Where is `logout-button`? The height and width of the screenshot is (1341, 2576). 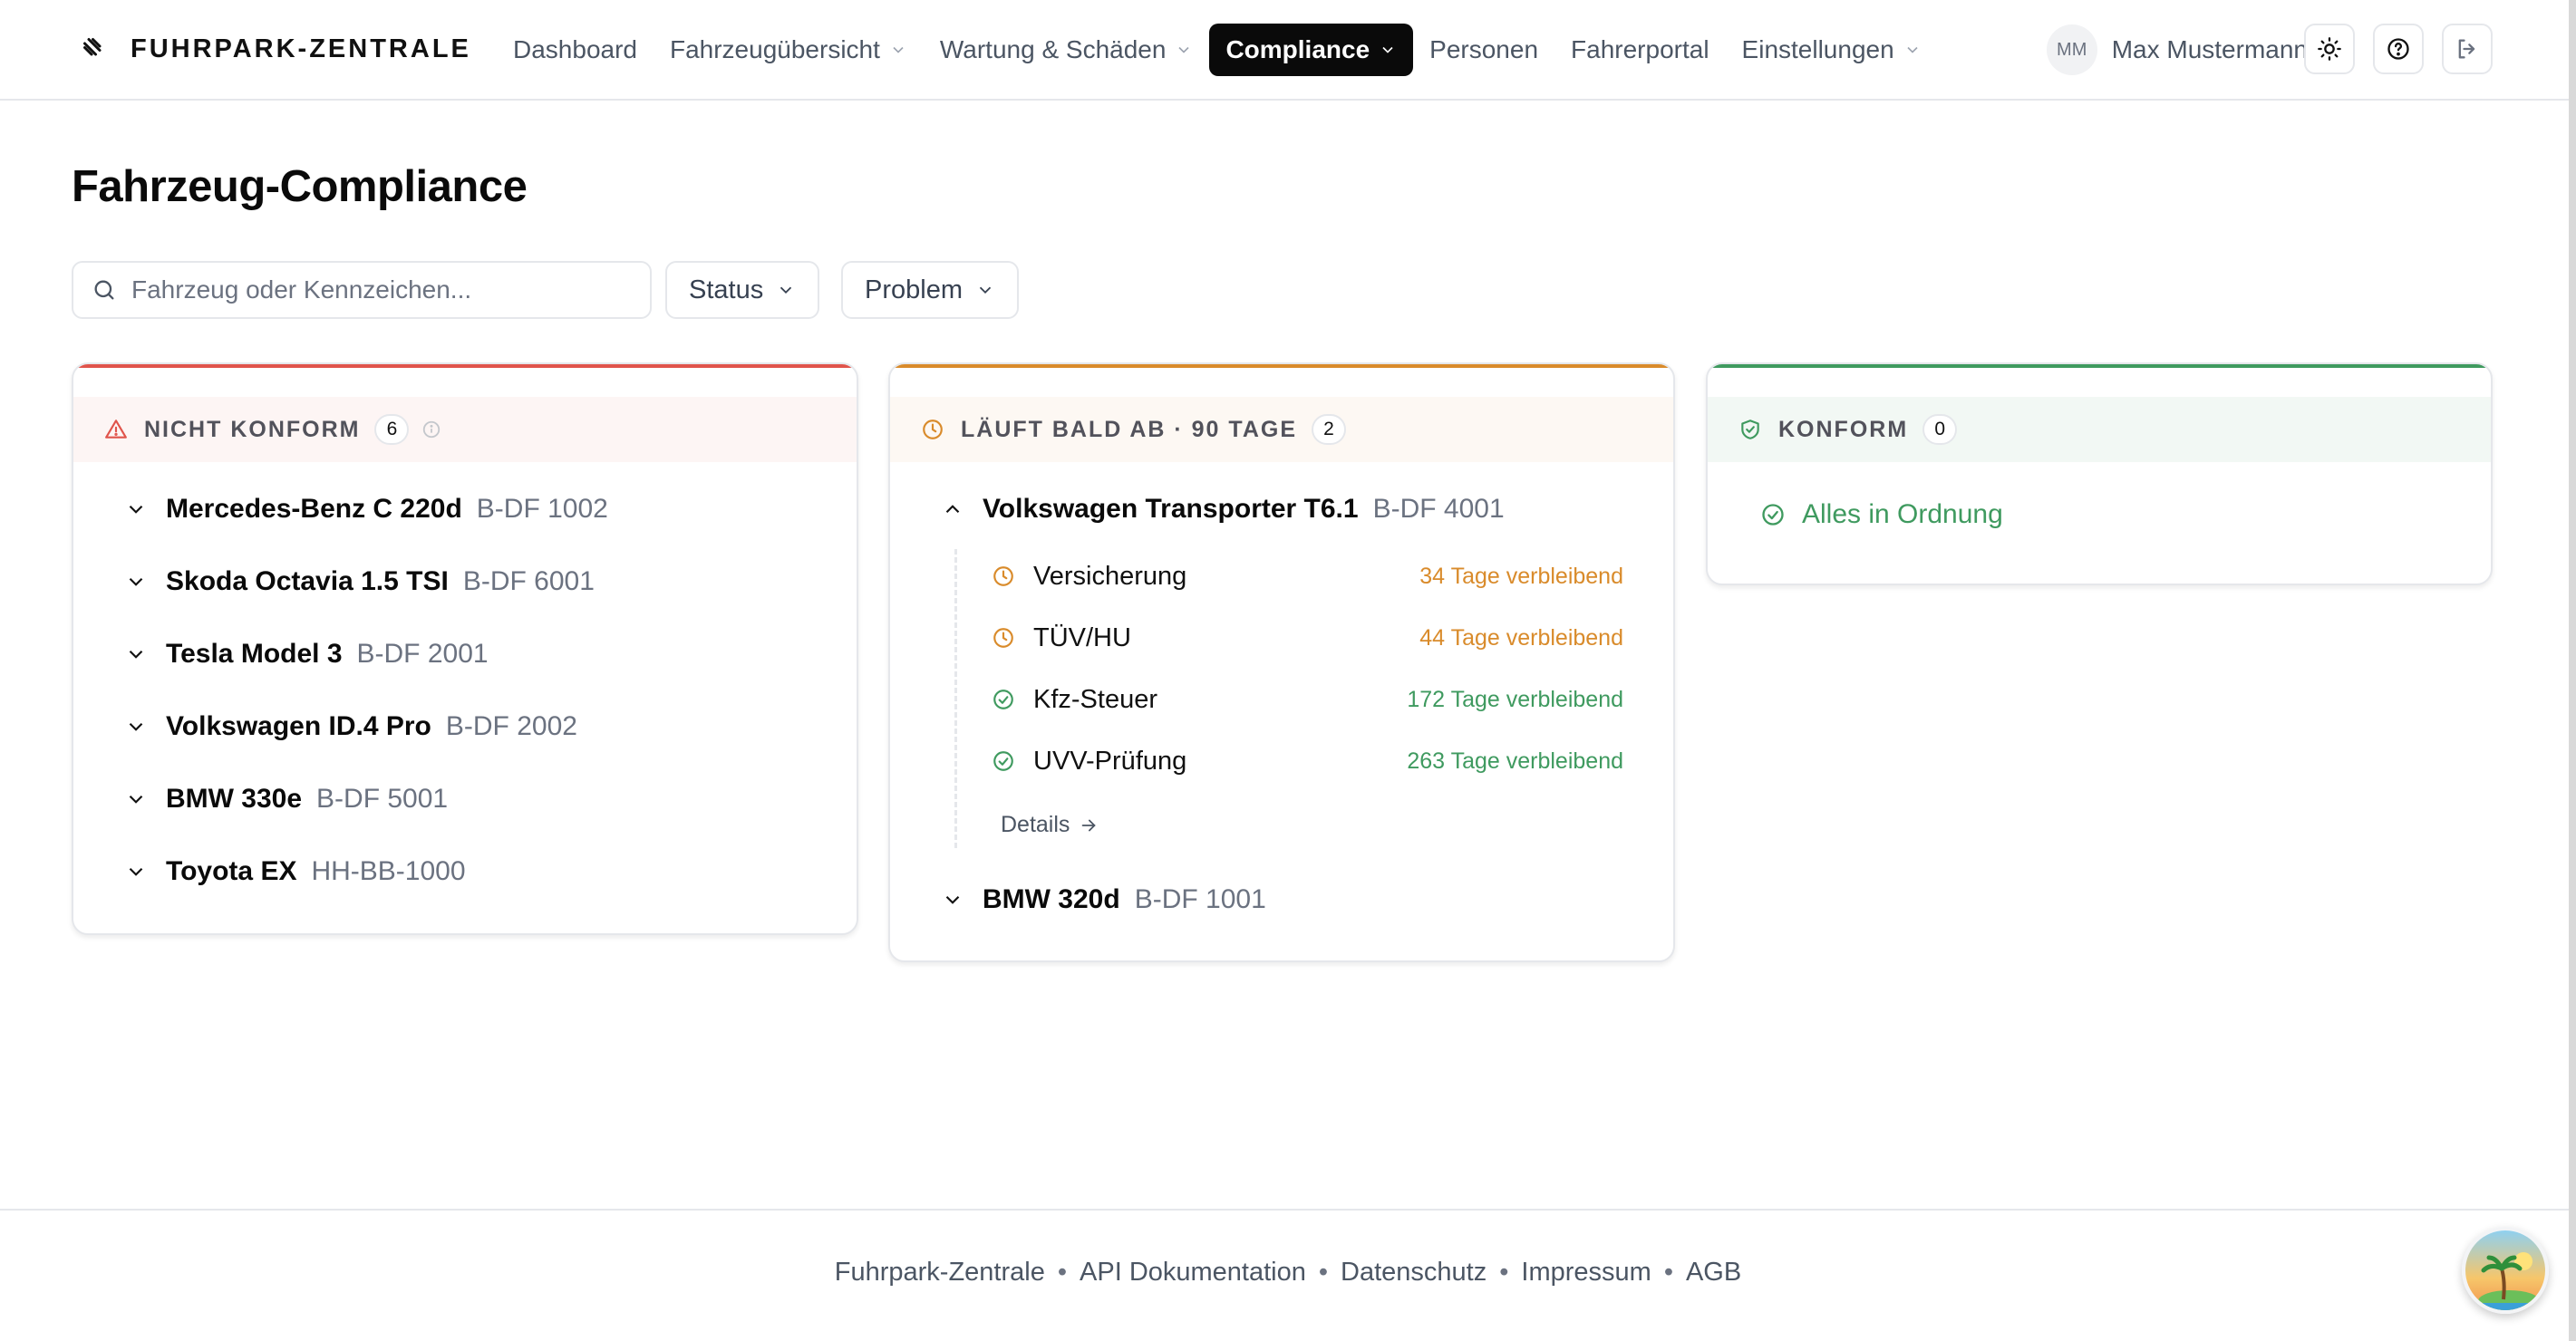
logout-button is located at coordinates (2467, 49).